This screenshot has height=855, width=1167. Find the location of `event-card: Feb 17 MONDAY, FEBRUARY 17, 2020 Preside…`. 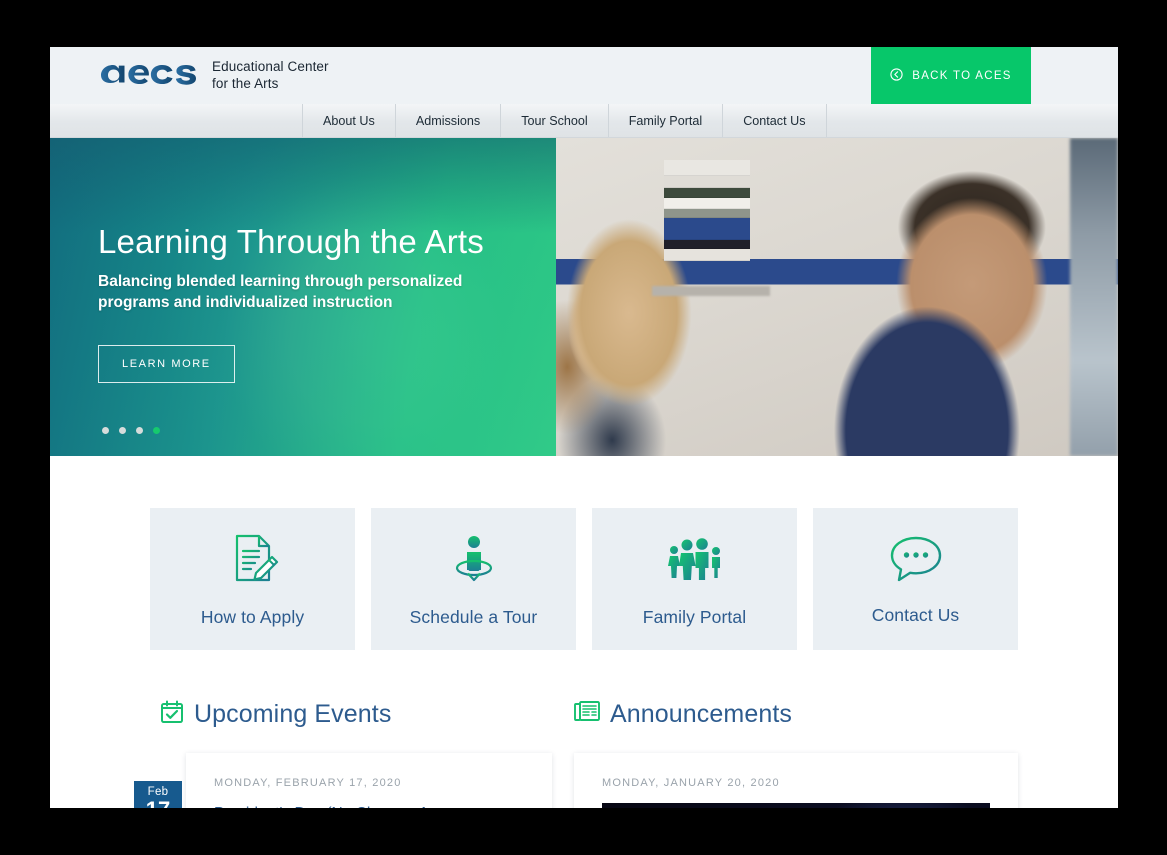

event-card: Feb 17 MONDAY, FEBRUARY 17, 2020 Preside… is located at coordinates (343, 780).